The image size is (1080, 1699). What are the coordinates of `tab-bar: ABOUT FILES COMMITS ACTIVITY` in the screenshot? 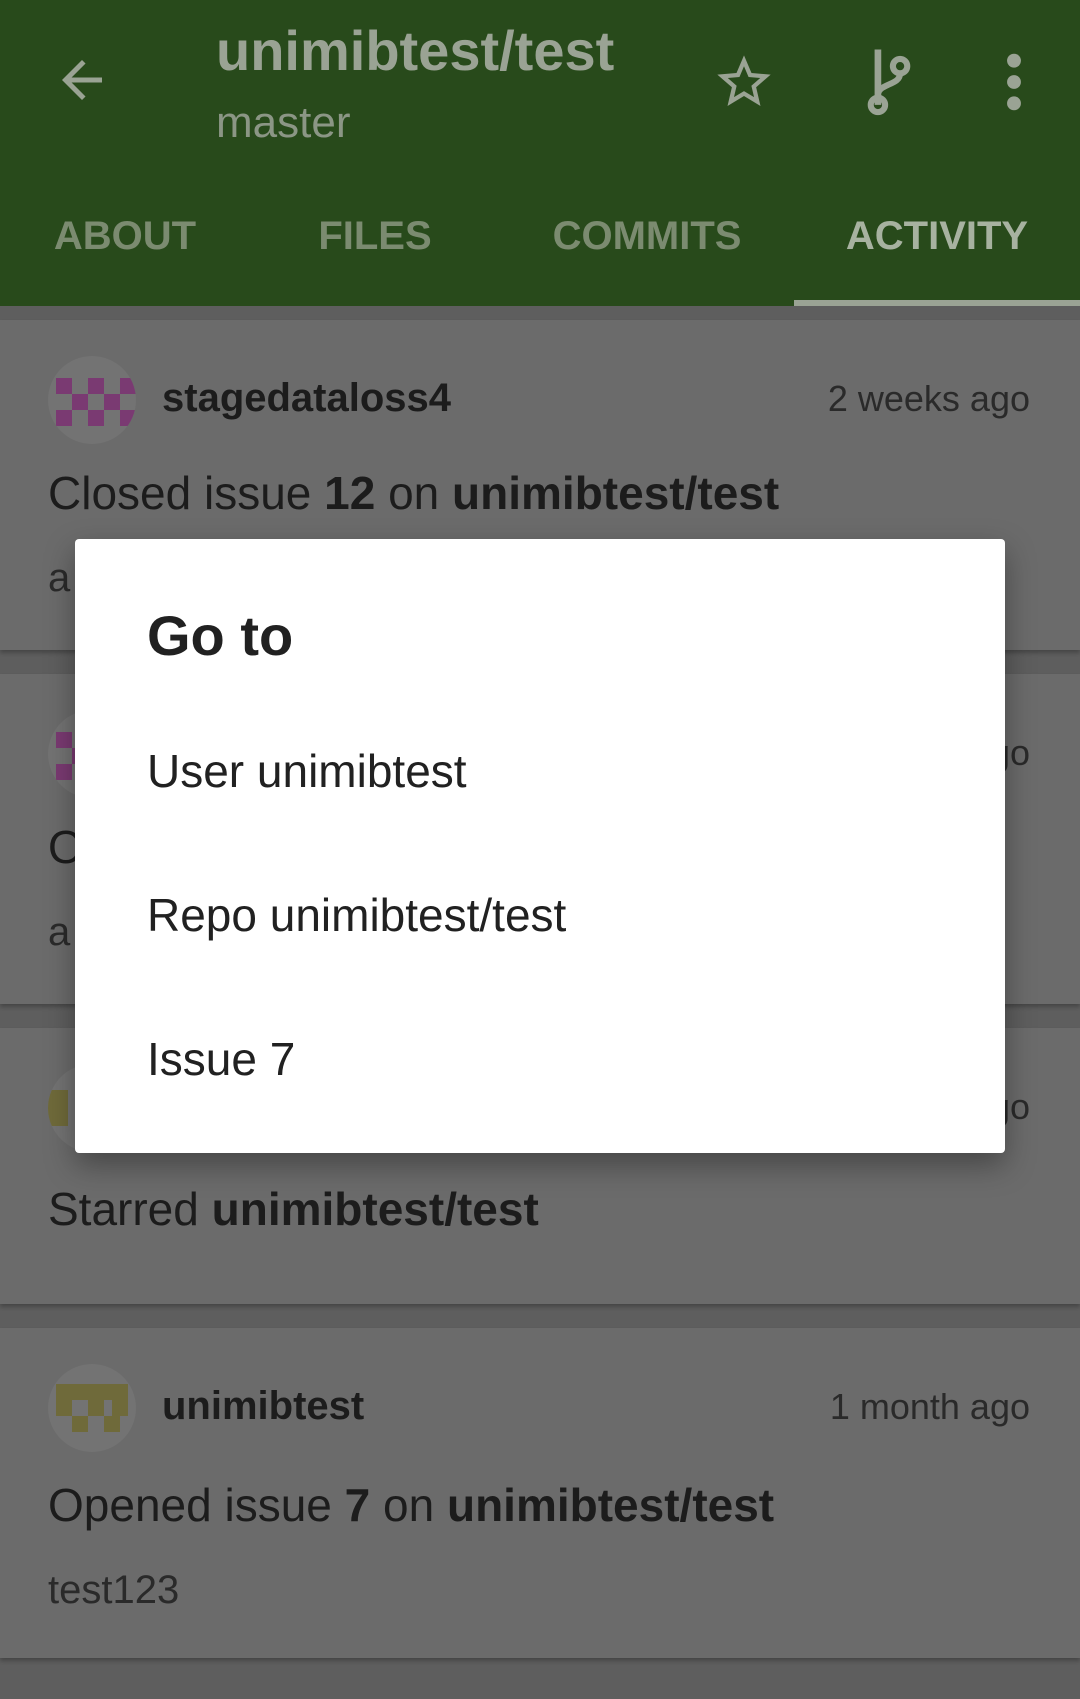 It's located at (540, 251).